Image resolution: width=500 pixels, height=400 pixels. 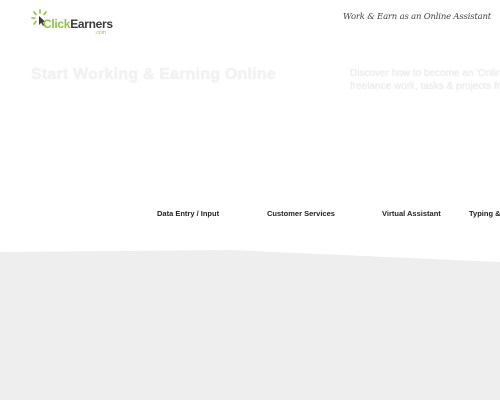 I want to click on hero-title: Start Working & Earning Online, so click(x=153, y=74).